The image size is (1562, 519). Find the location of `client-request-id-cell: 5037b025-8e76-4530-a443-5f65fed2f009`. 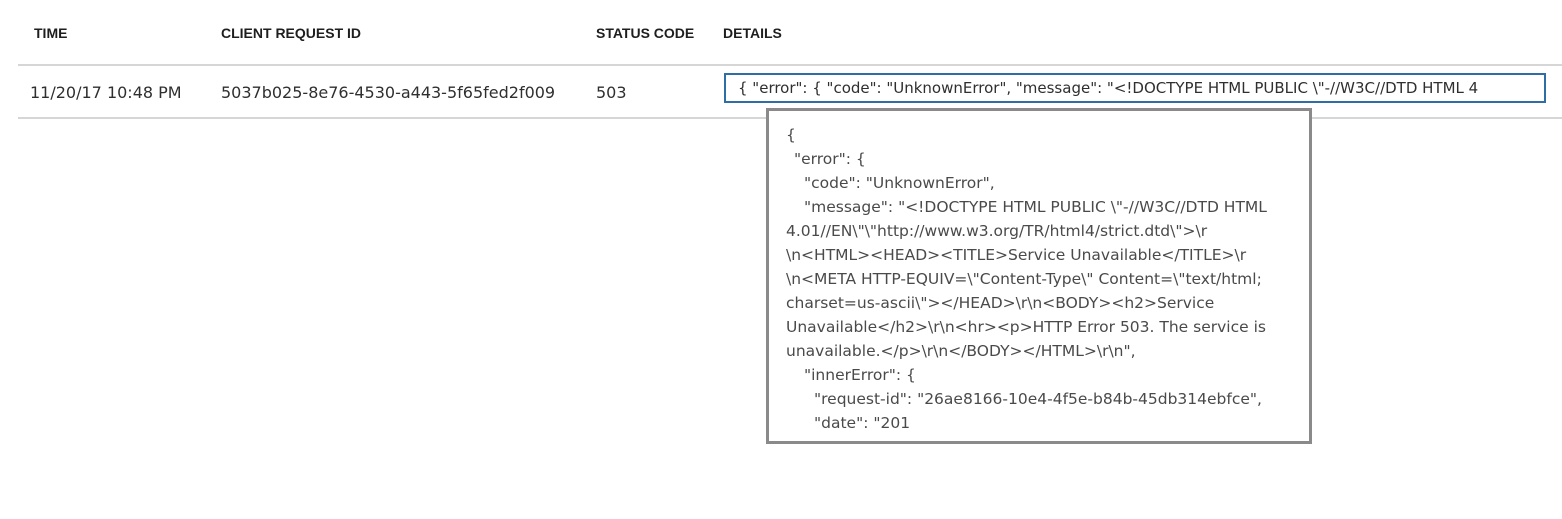

client-request-id-cell: 5037b025-8e76-4530-a443-5f65fed2f009 is located at coordinates (388, 92).